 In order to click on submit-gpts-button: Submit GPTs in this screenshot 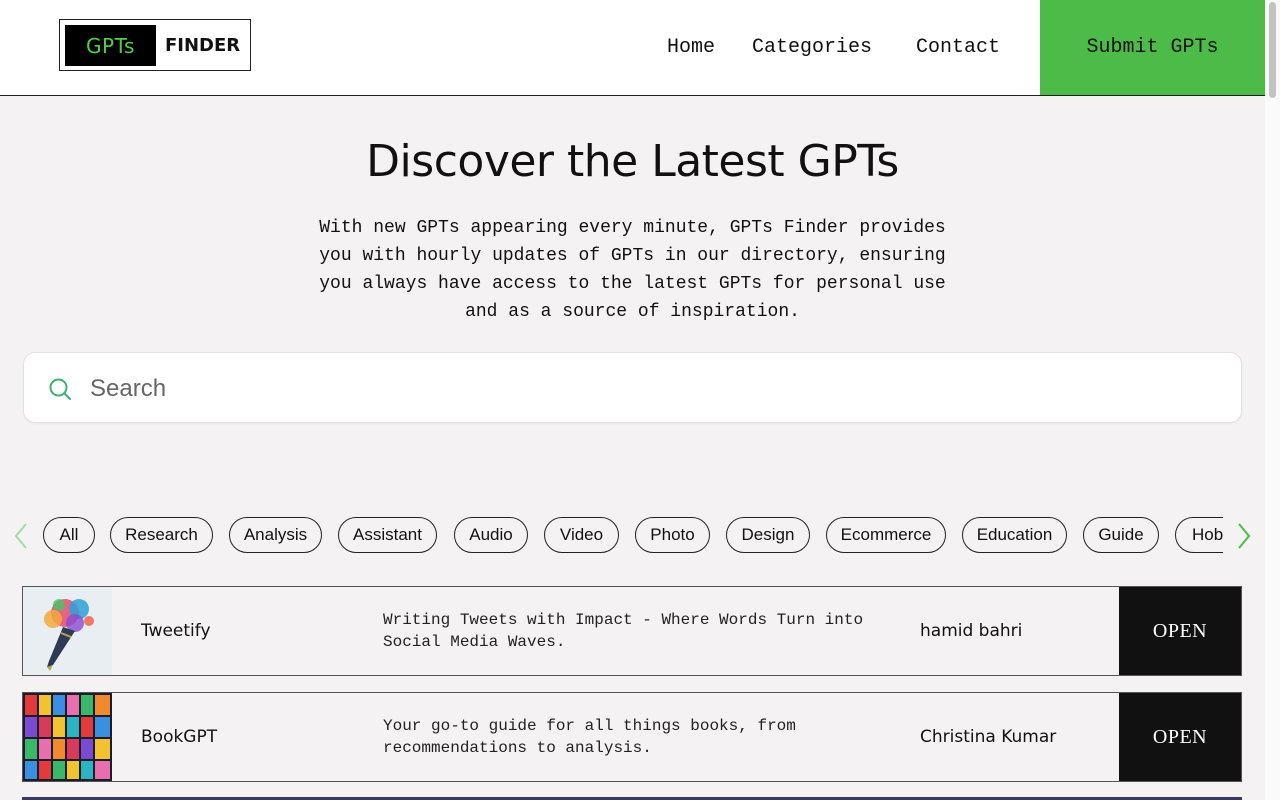, I will do `click(1152, 47)`.